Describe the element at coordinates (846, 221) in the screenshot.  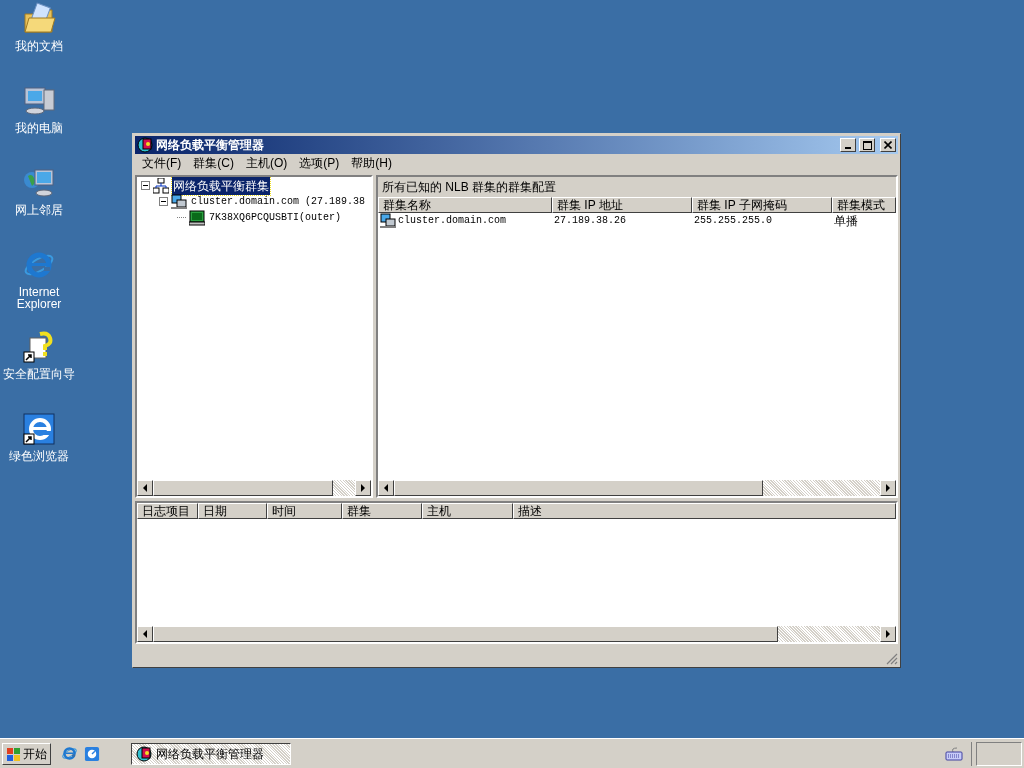
I see `table-cell-text: 单播` at that location.